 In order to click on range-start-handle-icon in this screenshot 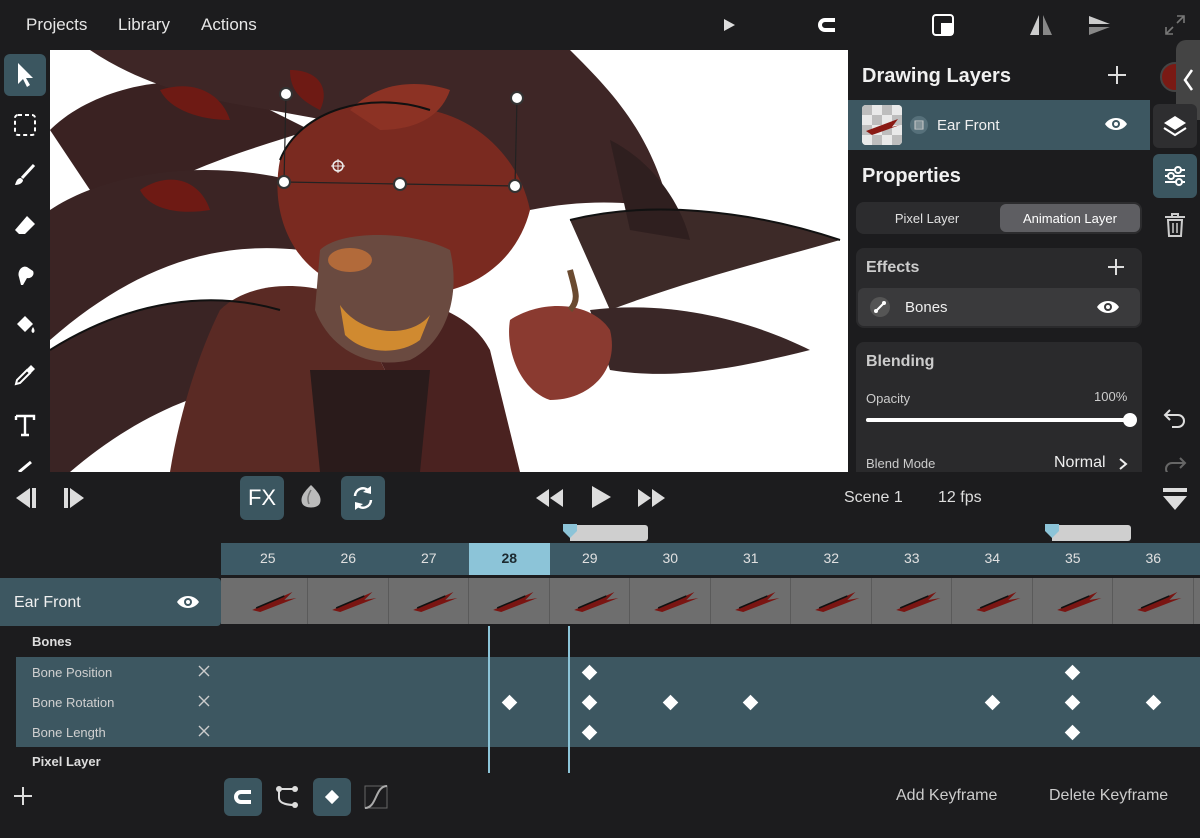, I will do `click(570, 533)`.